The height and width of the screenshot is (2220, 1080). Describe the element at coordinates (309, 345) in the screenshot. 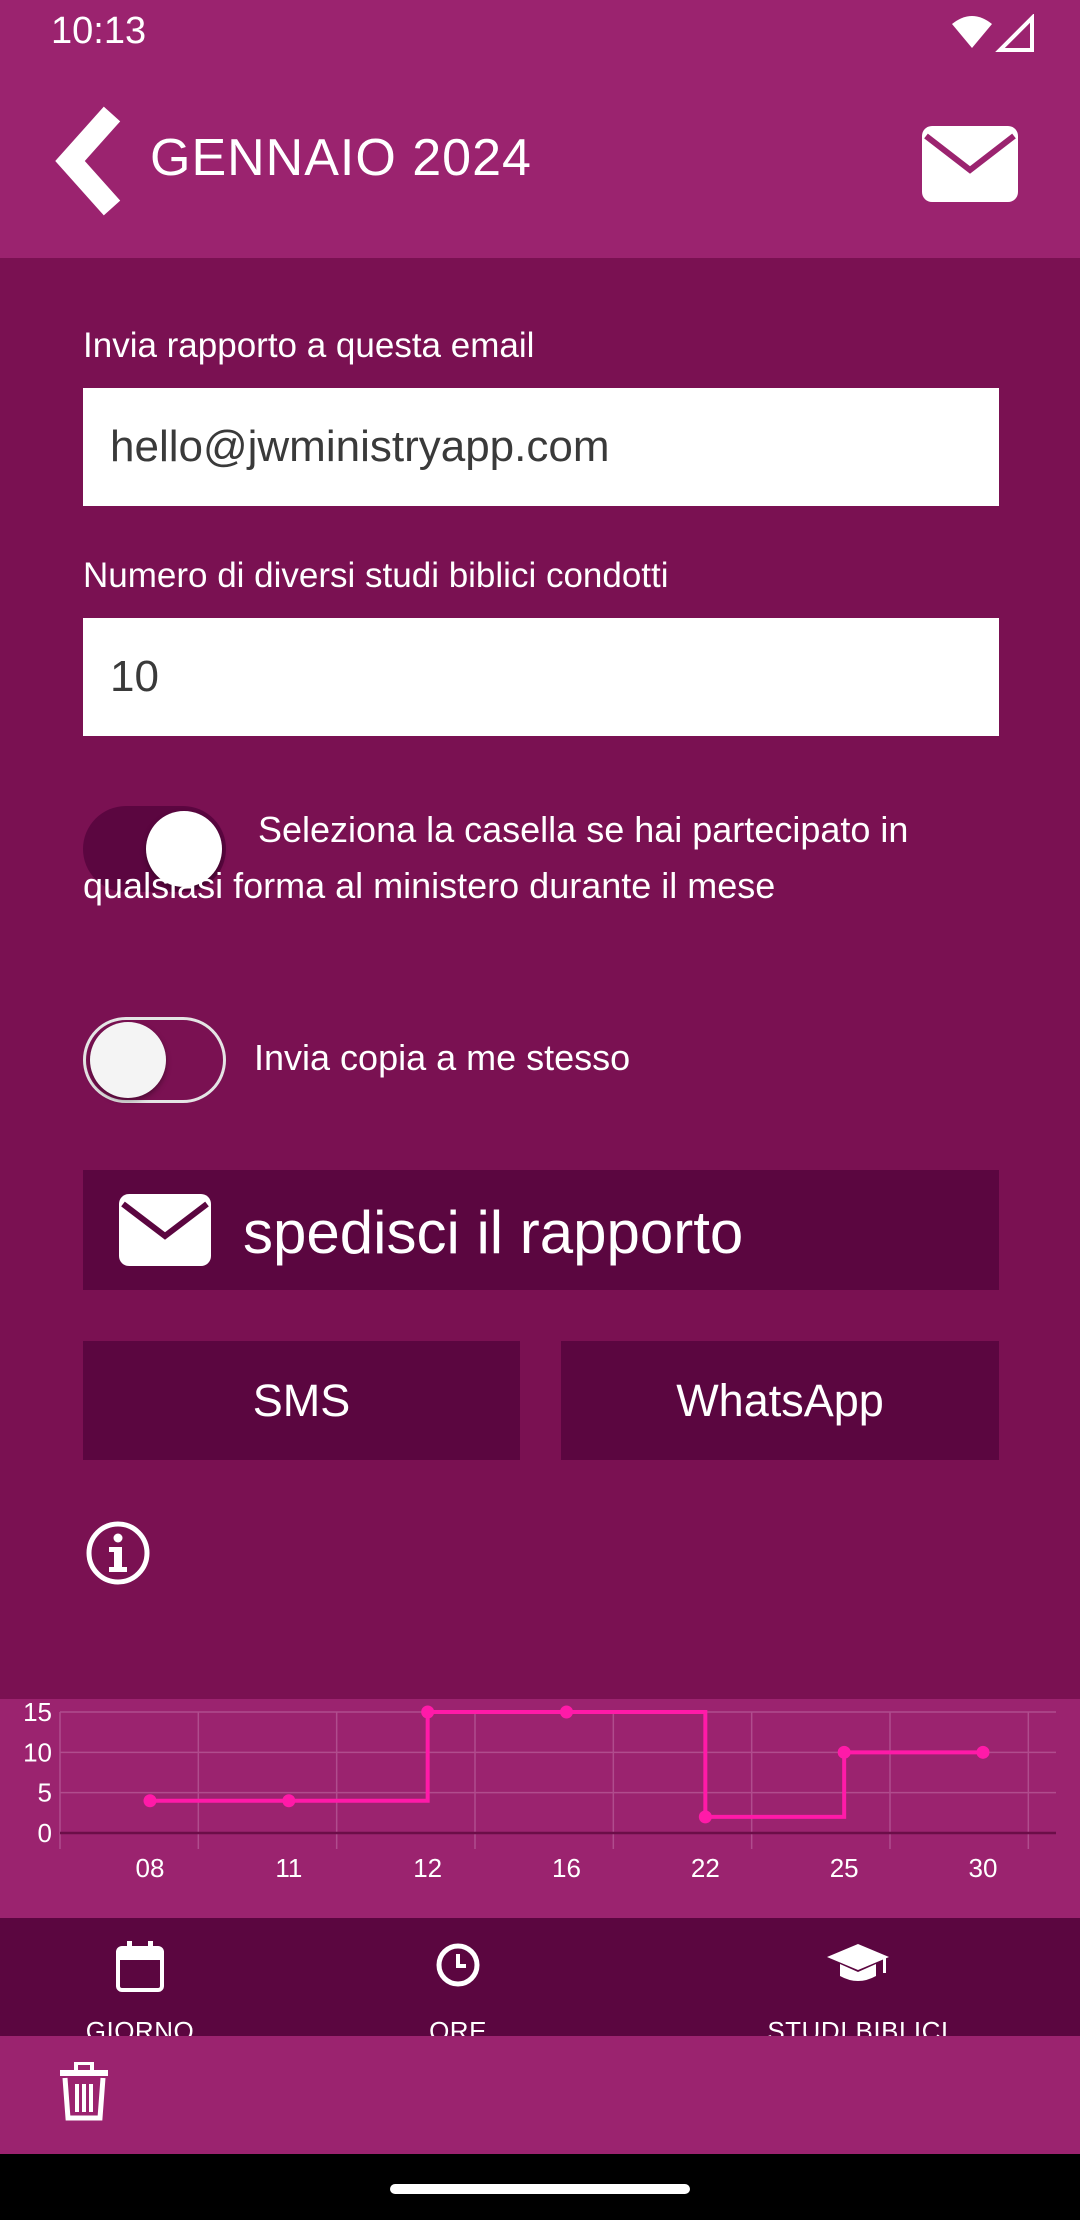

I see `email-label: Invia rapporto a questa email` at that location.